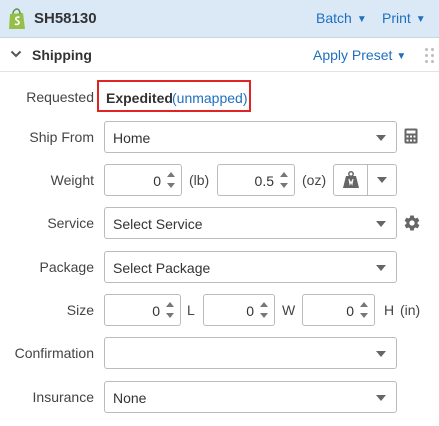 The height and width of the screenshot is (426, 439). What do you see at coordinates (66, 267) in the screenshot?
I see `package-label: Package` at bounding box center [66, 267].